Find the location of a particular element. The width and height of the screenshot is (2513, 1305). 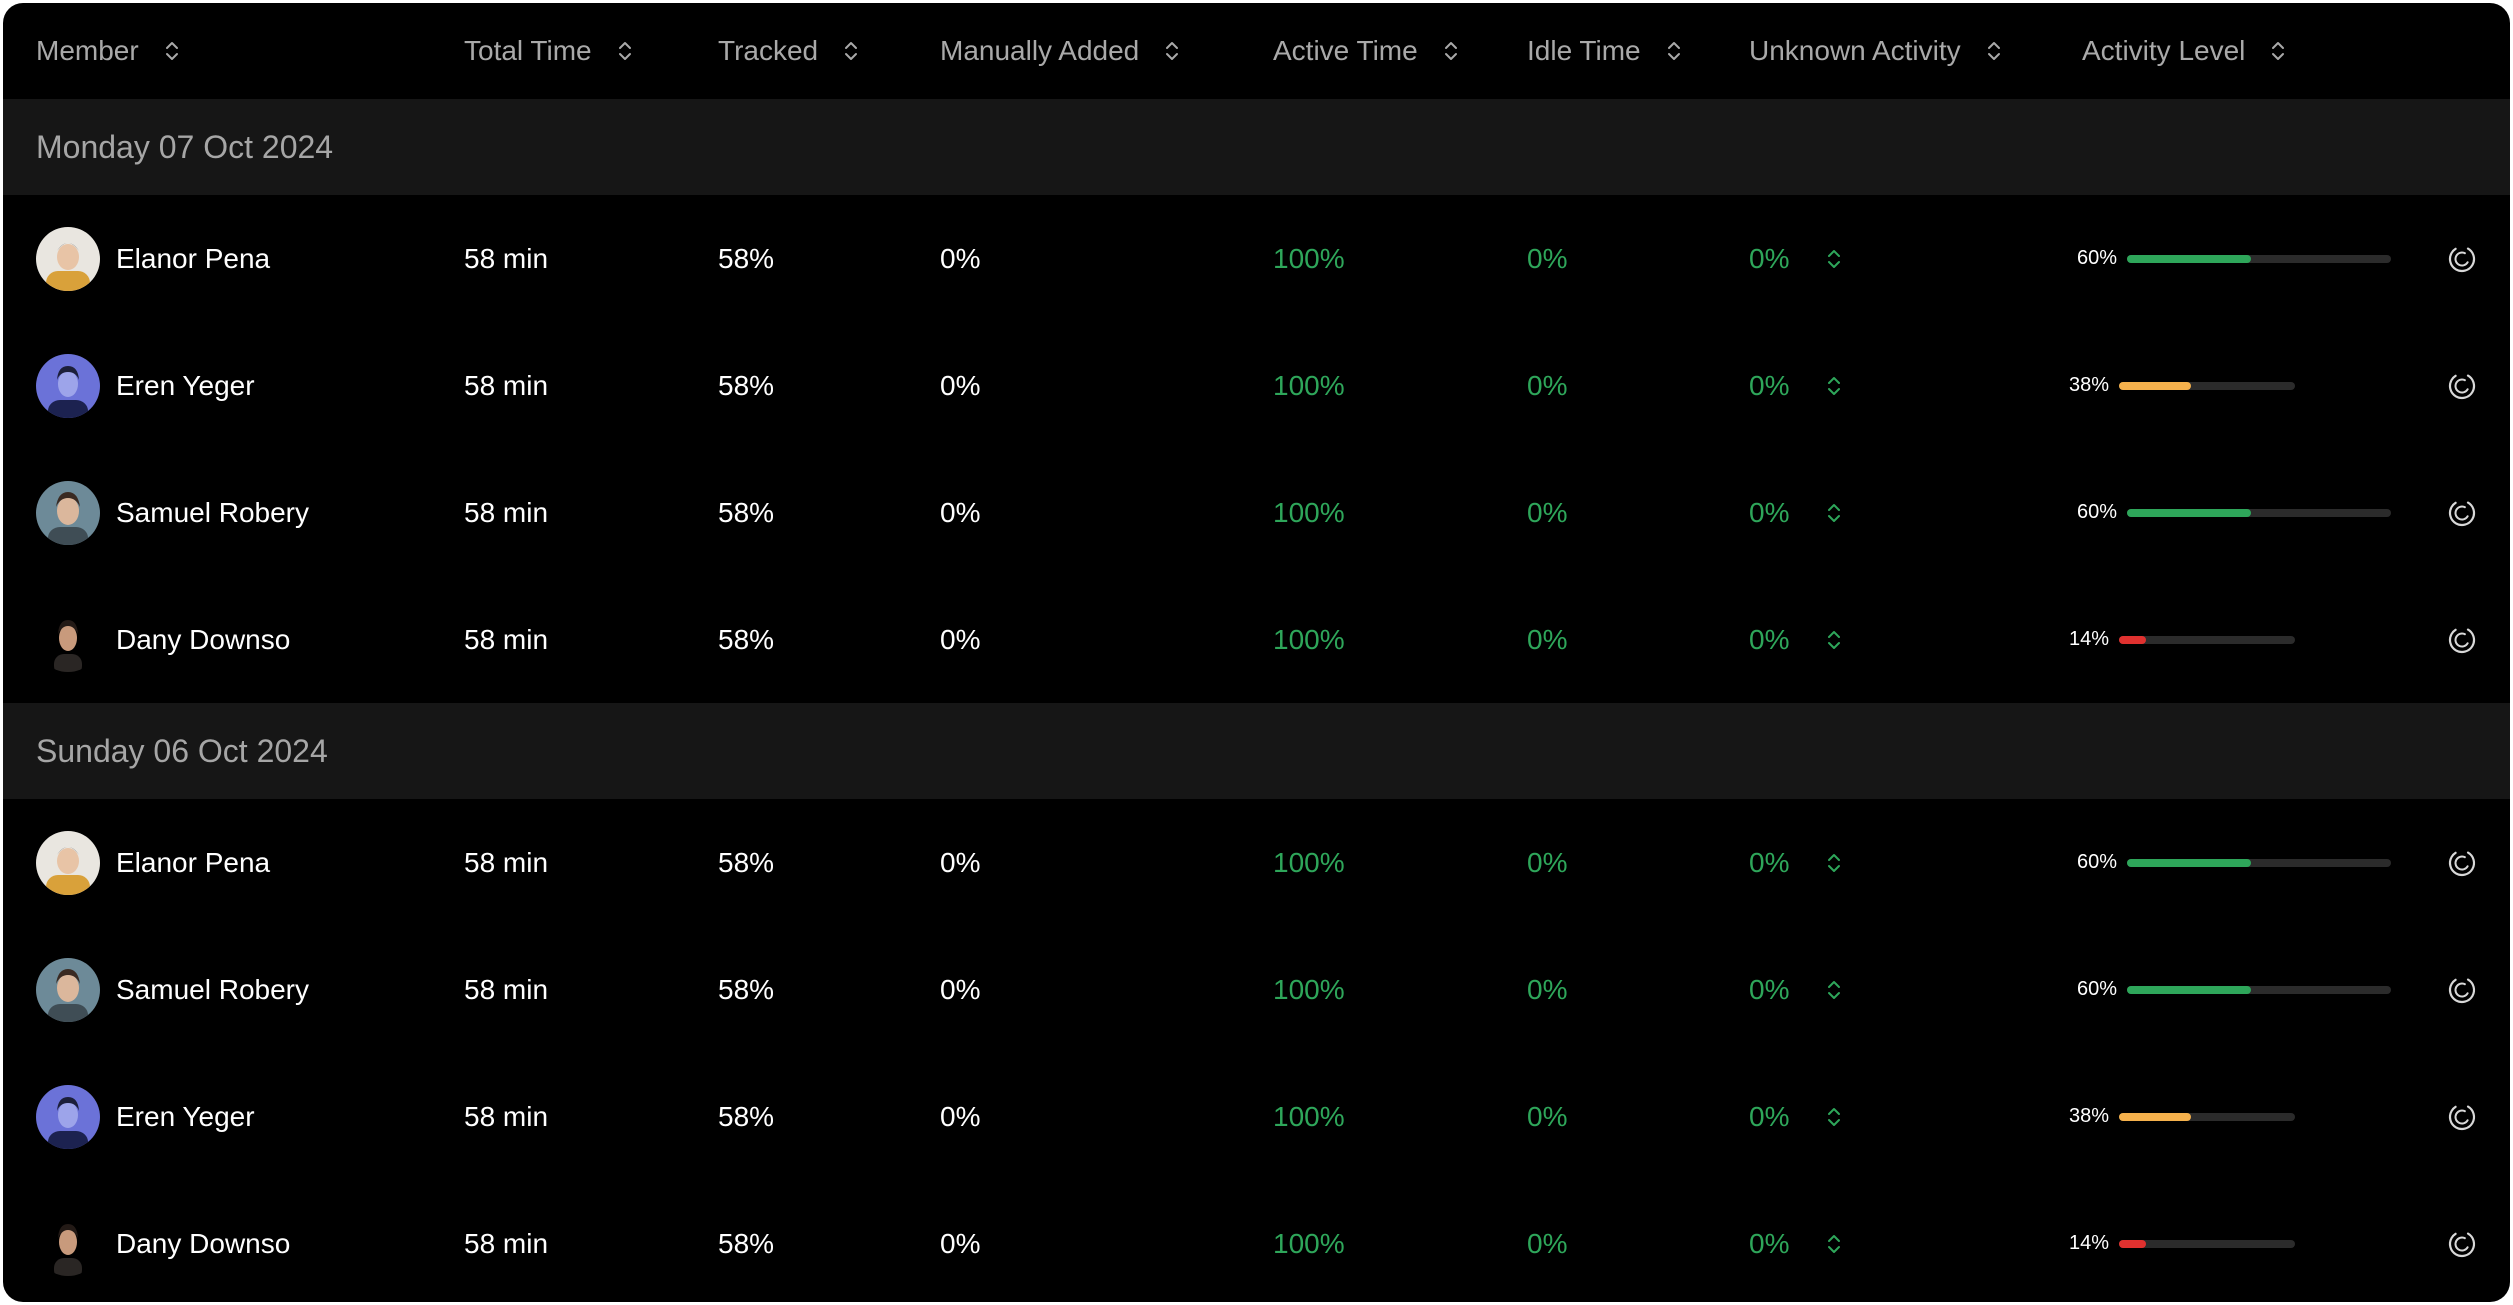

member-name: Dany Downso is located at coordinates (203, 639).